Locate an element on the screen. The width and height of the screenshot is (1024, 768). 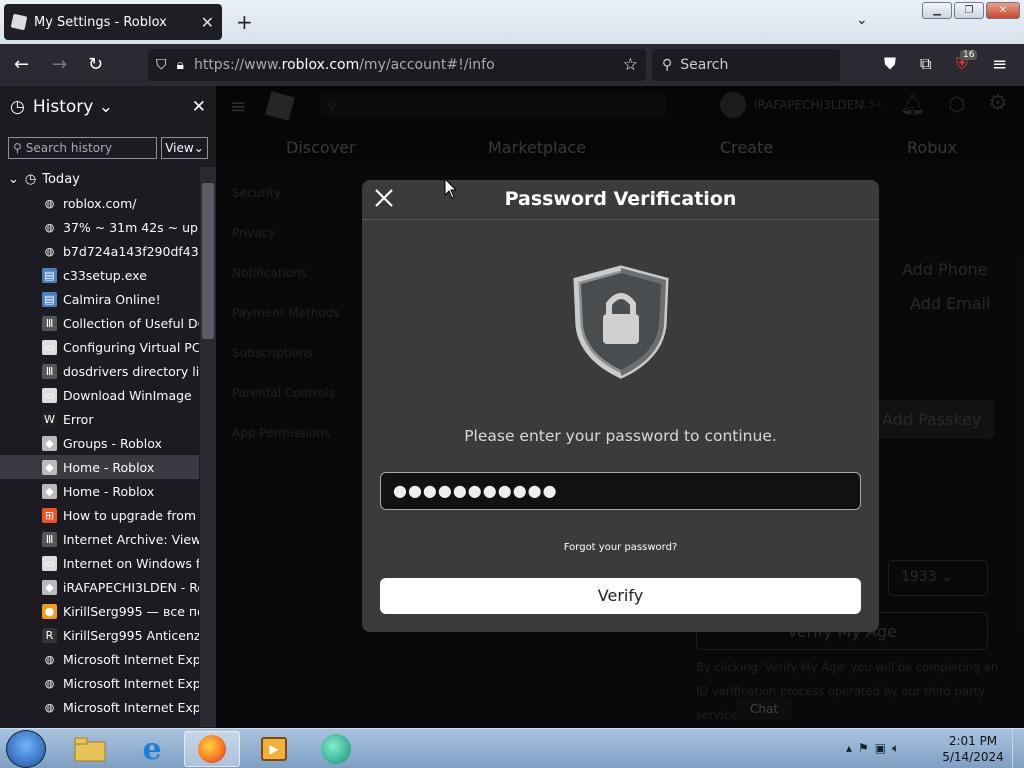
taskbar-ie: e is located at coordinates (152, 749).